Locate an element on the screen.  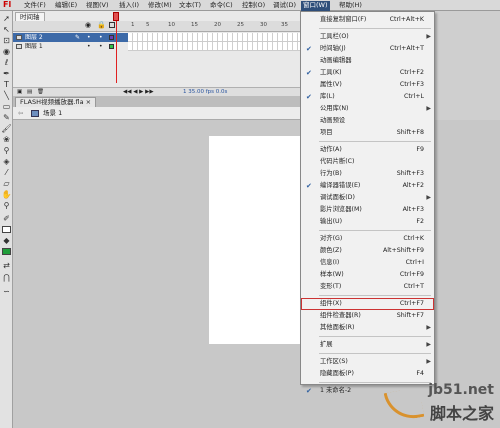
paint-bucket-tool-icon: ◈ is located at coordinates (6, 162).